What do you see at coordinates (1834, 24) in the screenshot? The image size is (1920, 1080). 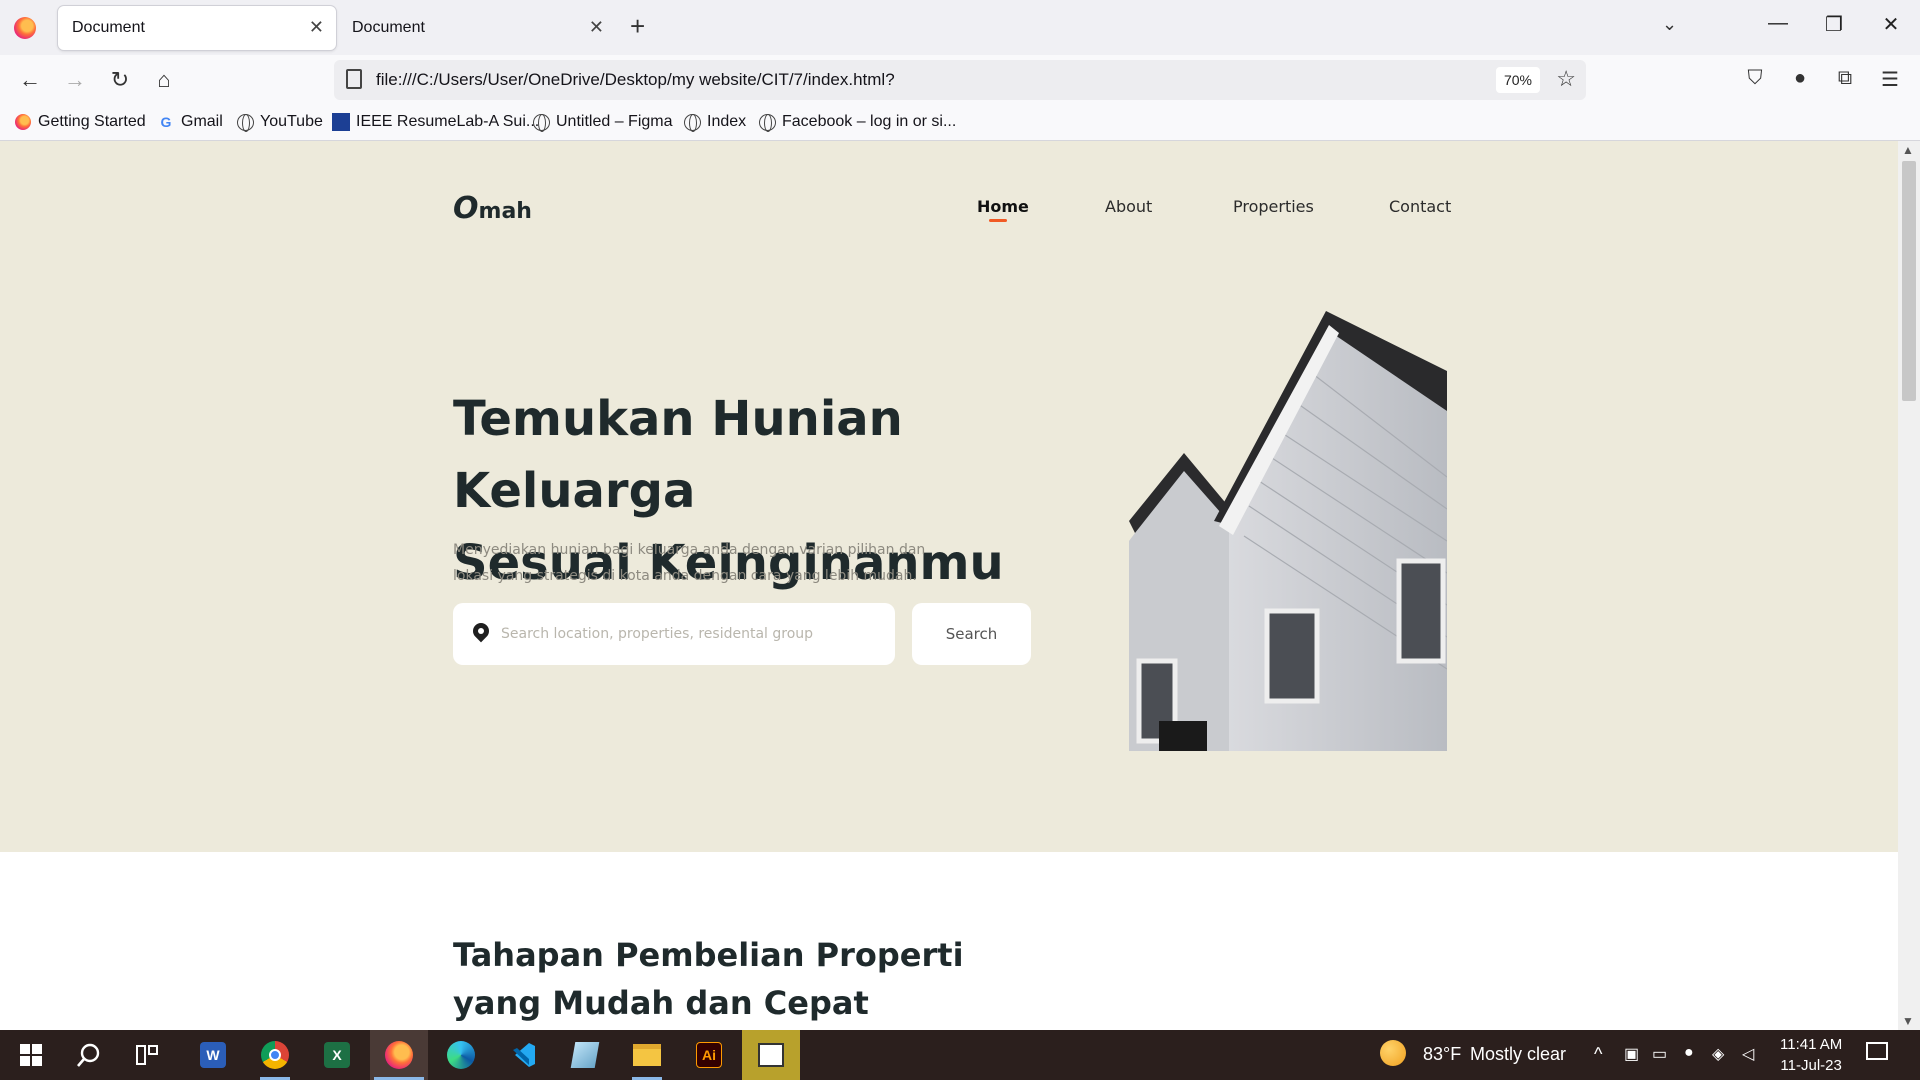 I see `restore-icon: ❐` at bounding box center [1834, 24].